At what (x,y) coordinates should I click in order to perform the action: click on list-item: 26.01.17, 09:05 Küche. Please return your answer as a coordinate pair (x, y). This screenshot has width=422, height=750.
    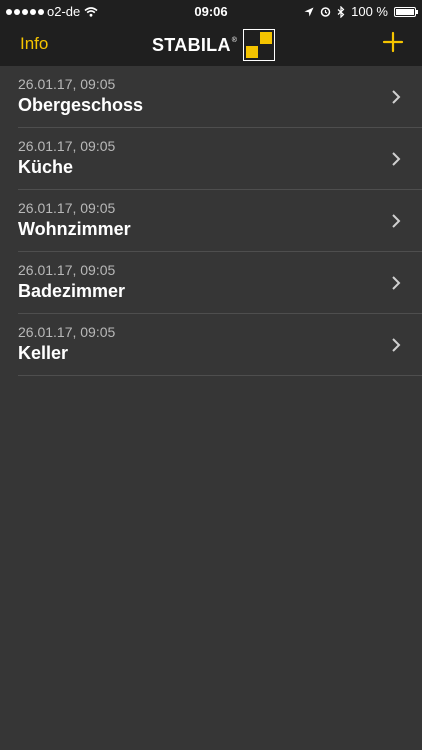
    Looking at the image, I should click on (220, 159).